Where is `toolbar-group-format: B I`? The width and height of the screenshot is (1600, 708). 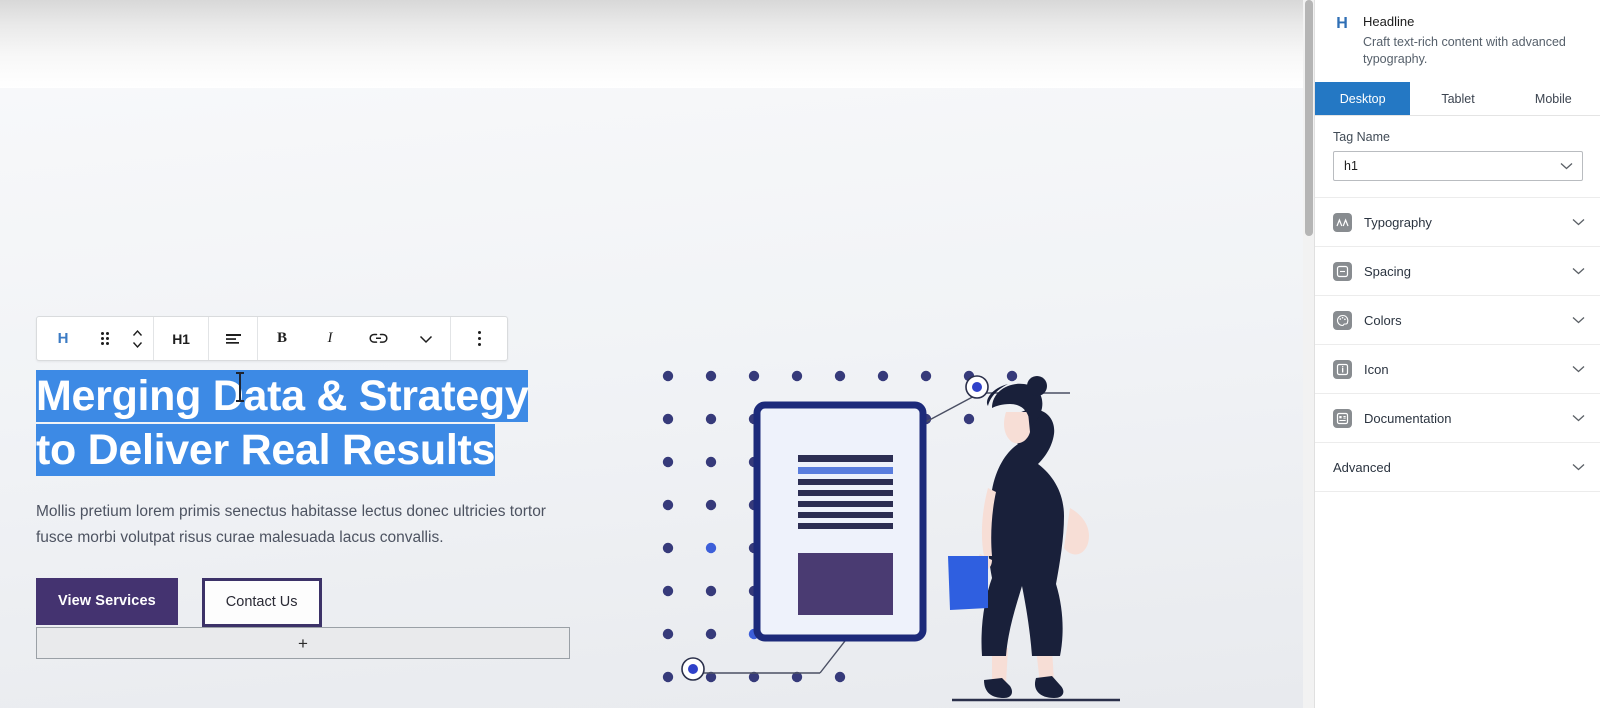 toolbar-group-format: B I is located at coordinates (354, 338).